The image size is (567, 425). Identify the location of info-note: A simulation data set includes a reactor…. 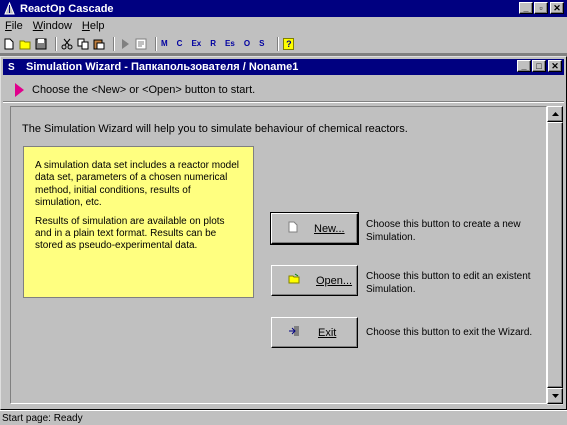
(138, 222).